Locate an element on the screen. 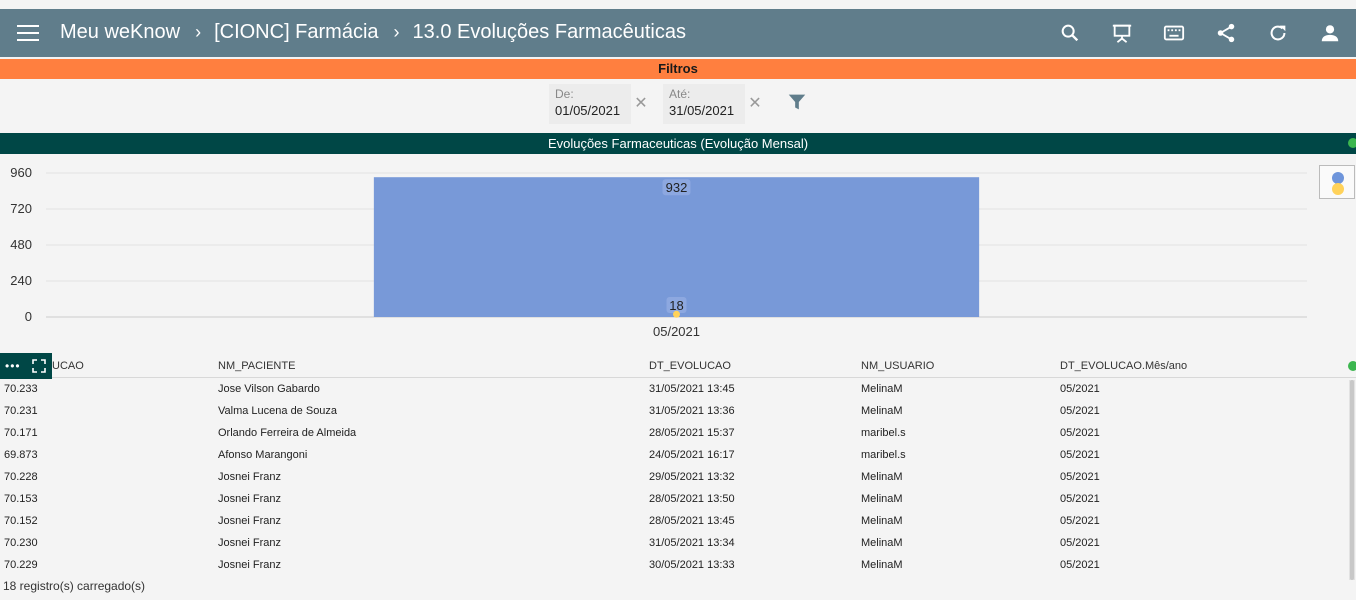 This screenshot has width=1356, height=600. column-header: DT_EVOLUCAO is located at coordinates (690, 366).